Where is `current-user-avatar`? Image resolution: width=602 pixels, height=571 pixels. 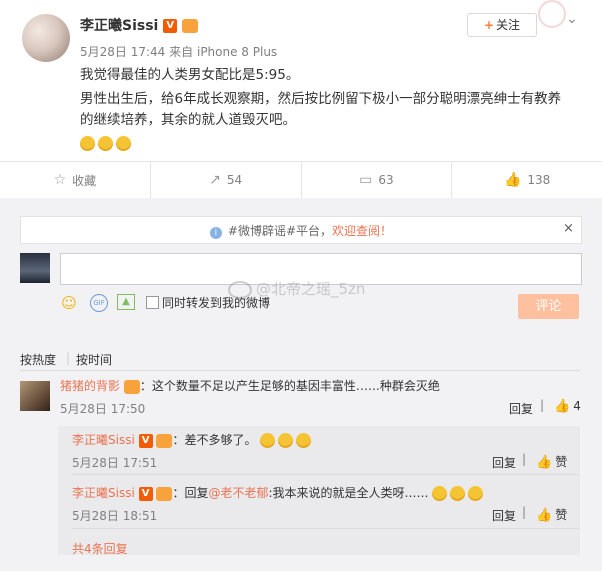 current-user-avatar is located at coordinates (35, 268).